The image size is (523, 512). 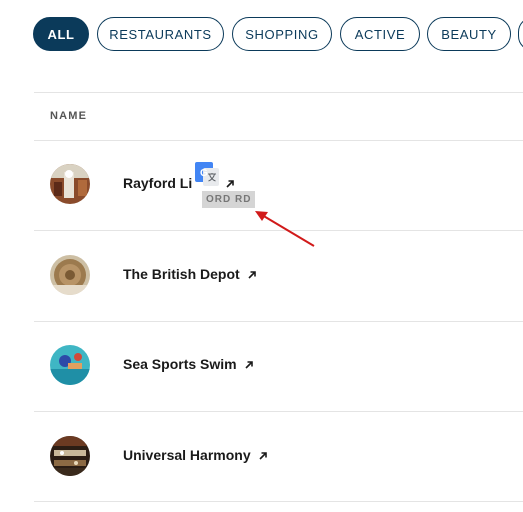 What do you see at coordinates (187, 455) in the screenshot?
I see `row-name-text: Universal Harmony` at bounding box center [187, 455].